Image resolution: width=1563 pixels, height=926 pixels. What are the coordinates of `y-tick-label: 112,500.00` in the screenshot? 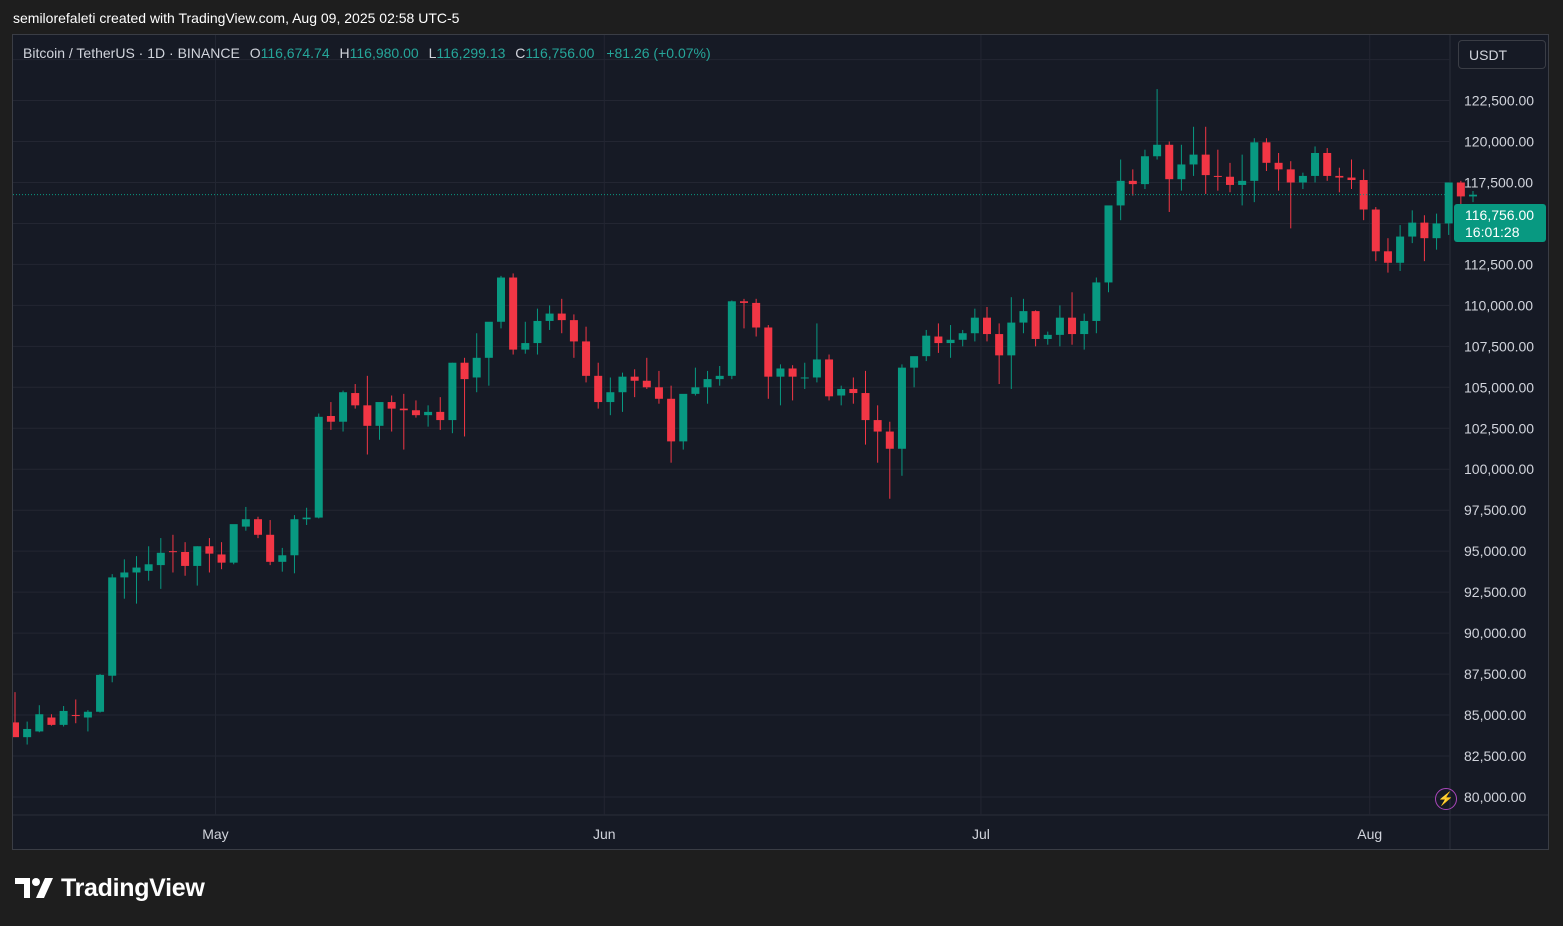 It's located at (1498, 264).